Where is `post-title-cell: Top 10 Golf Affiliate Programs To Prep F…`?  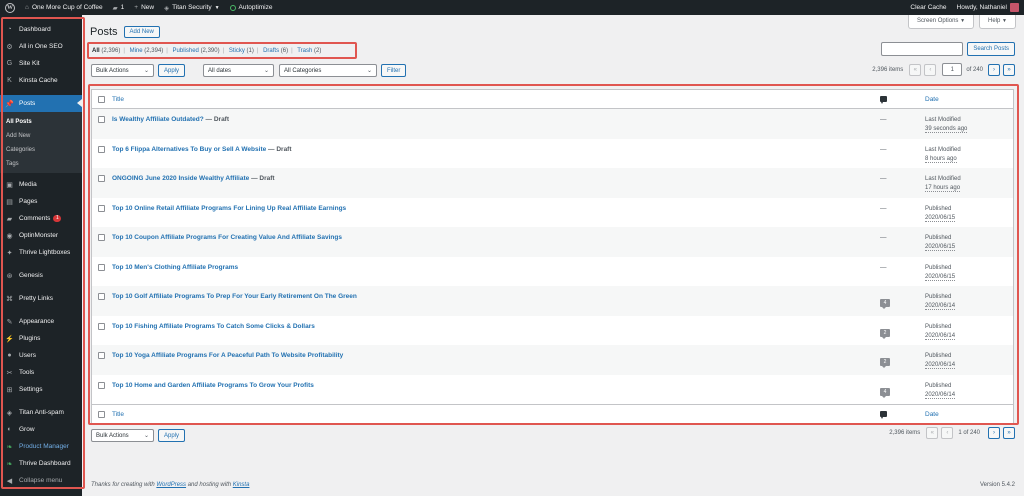 post-title-cell: Top 10 Golf Affiliate Programs To Prep F… is located at coordinates (496, 296).